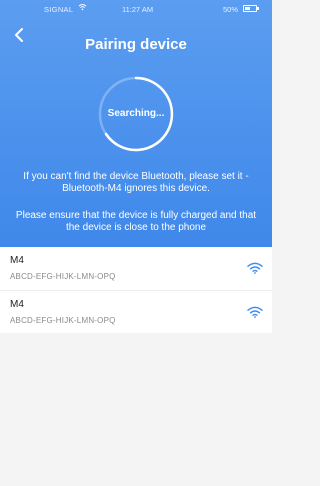 This screenshot has width=320, height=486. What do you see at coordinates (82, 8) in the screenshot?
I see `status-wifi-icon` at bounding box center [82, 8].